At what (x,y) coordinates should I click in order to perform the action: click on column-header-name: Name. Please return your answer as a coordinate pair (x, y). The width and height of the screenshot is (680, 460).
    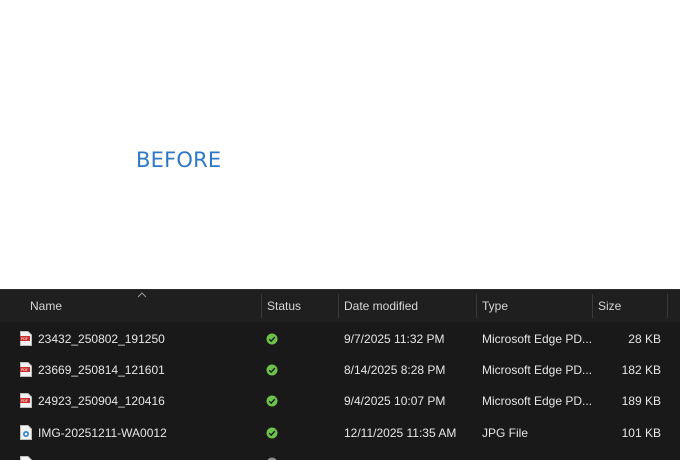
    Looking at the image, I should click on (46, 306).